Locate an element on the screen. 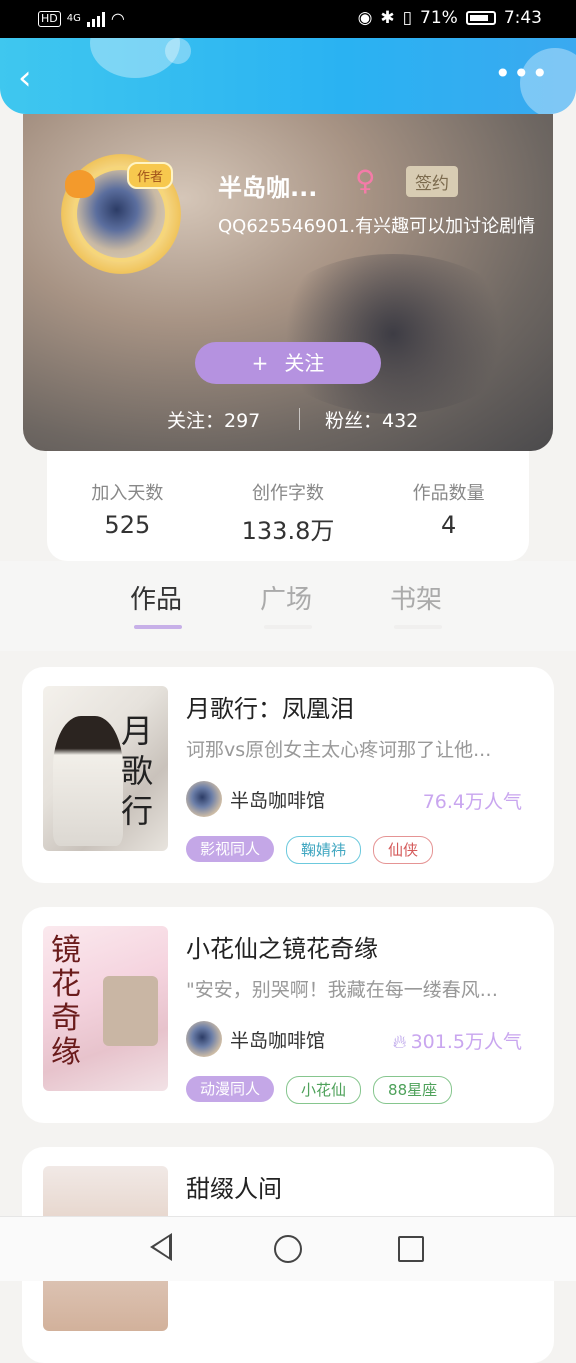 Image resolution: width=576 pixels, height=1363 pixels. tab-square: 广场 is located at coordinates (286, 604).